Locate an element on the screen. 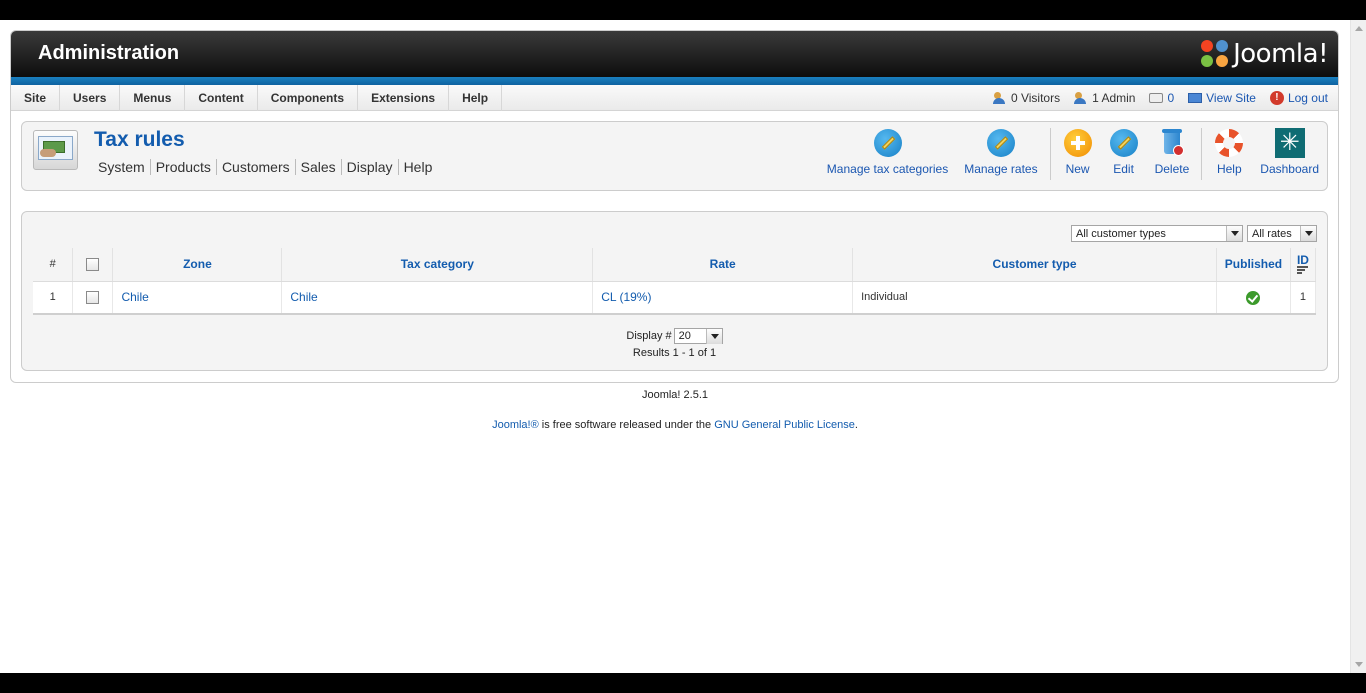 This screenshot has height=693, width=1366. joomla-logo: Joomla! is located at coordinates (1264, 54).